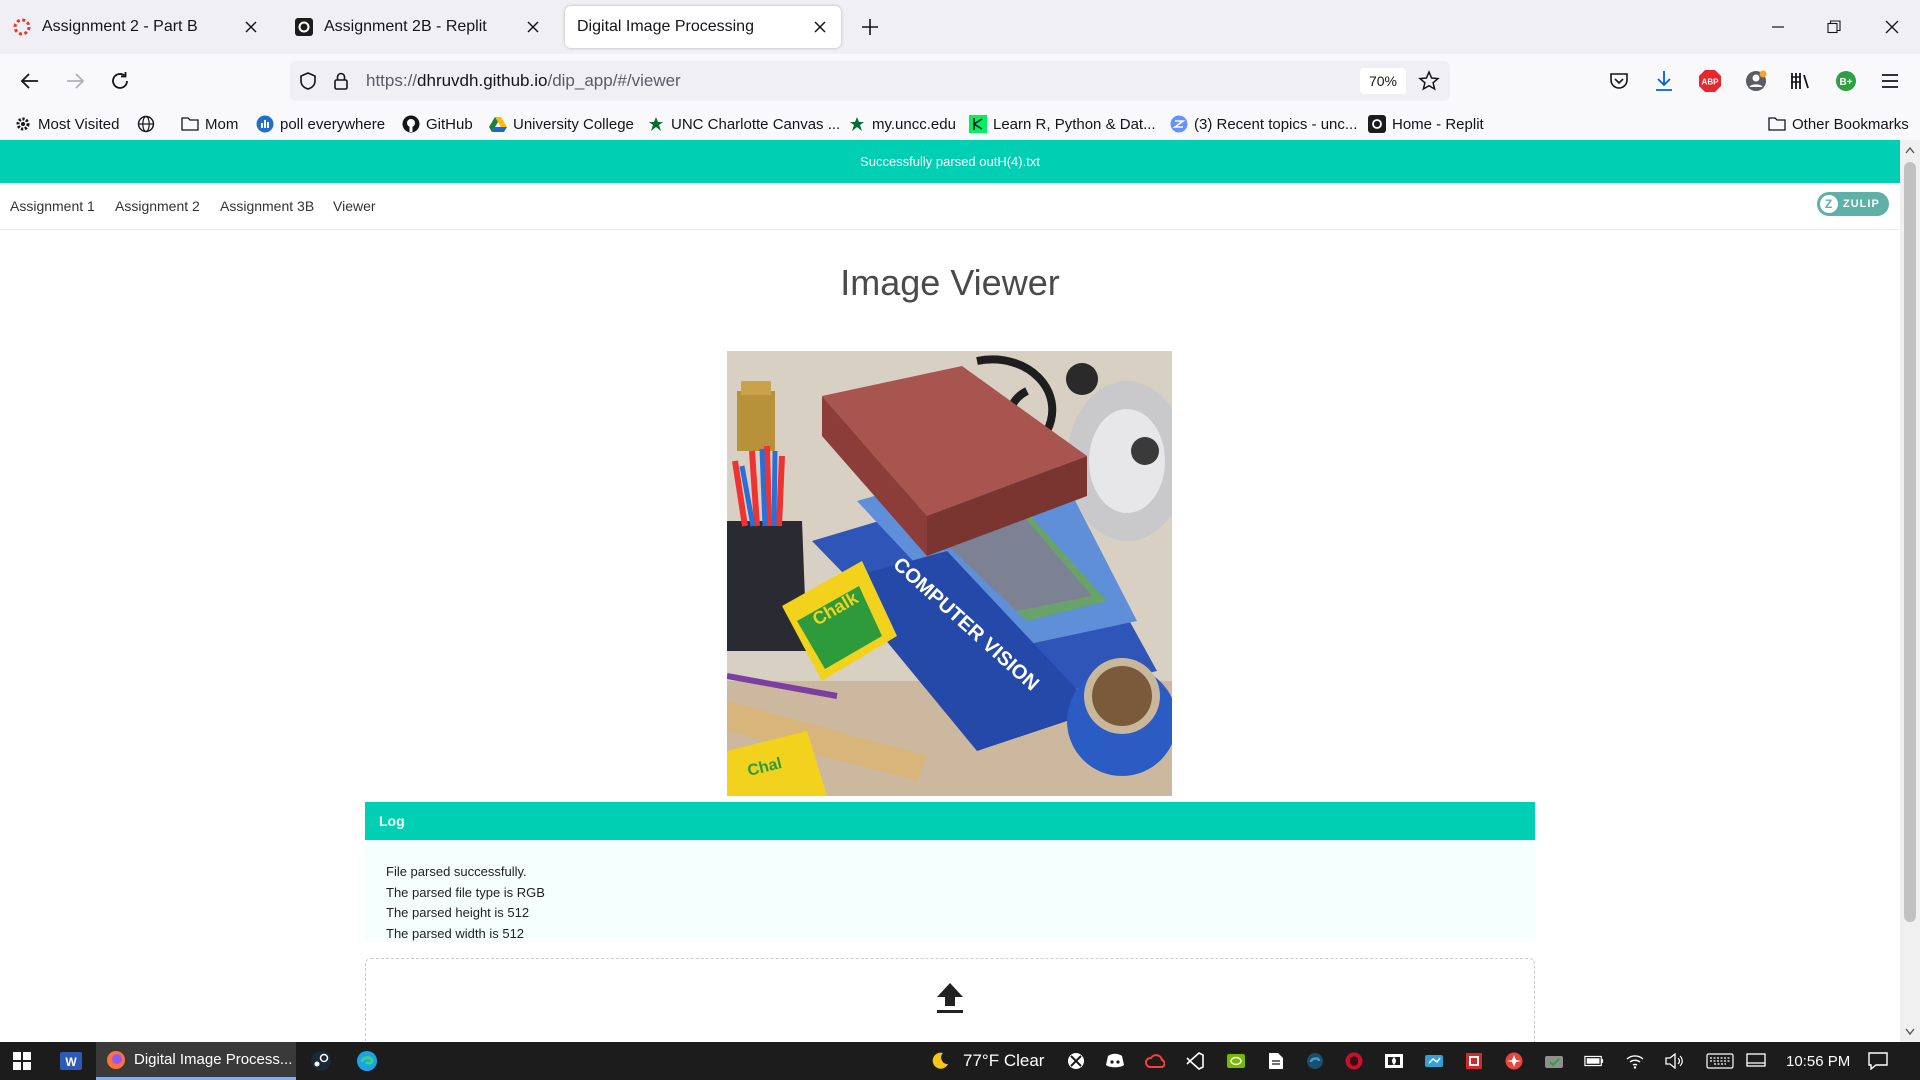  I want to click on notification-icon, so click(1878, 1061).